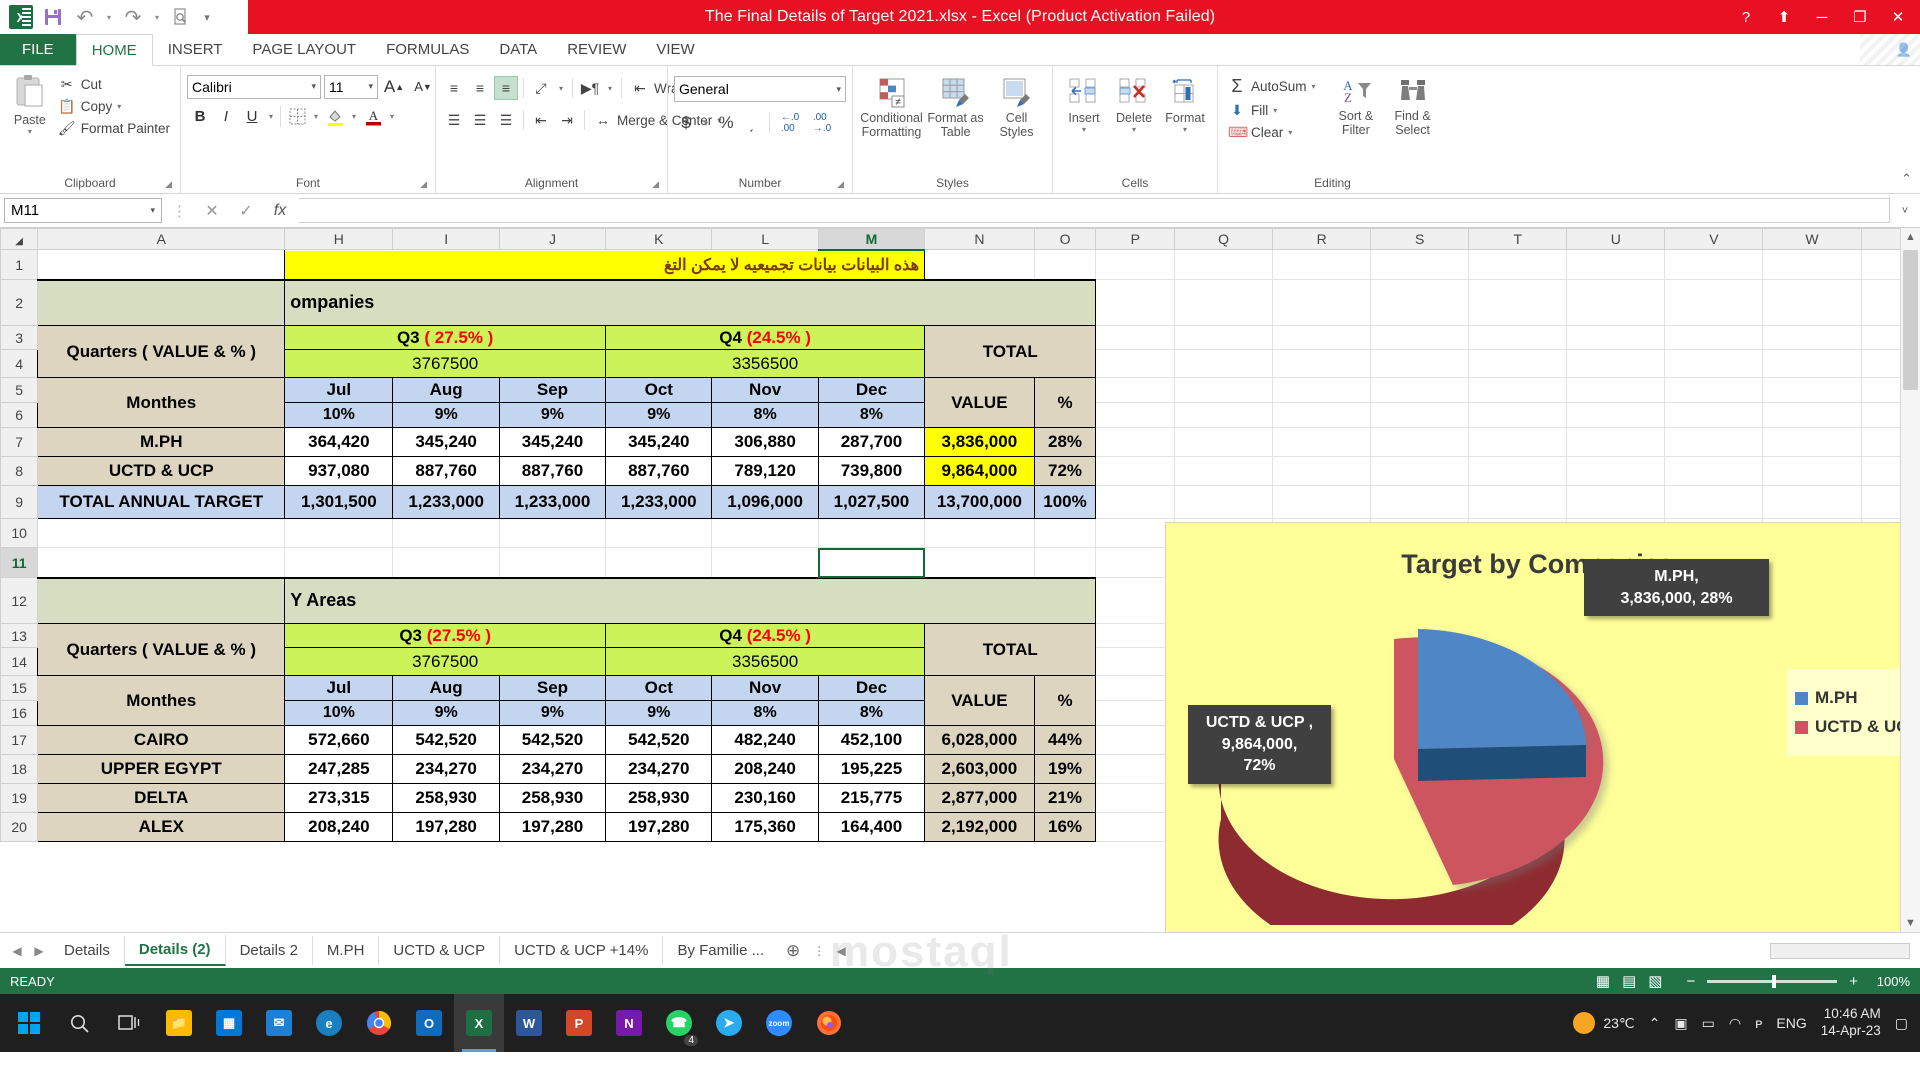 The height and width of the screenshot is (1080, 1920). What do you see at coordinates (1420, 337) in the screenshot?
I see `cell-S3` at bounding box center [1420, 337].